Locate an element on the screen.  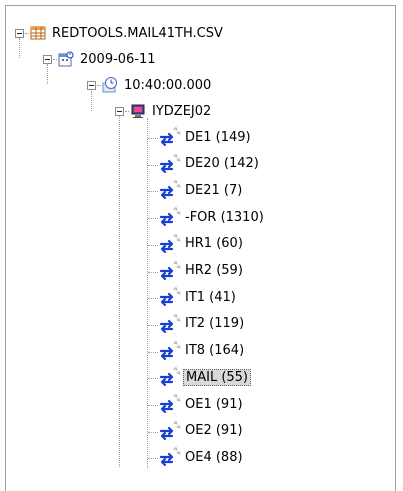
tree-node-label: IYDZEJ02 is located at coordinates (182, 111).